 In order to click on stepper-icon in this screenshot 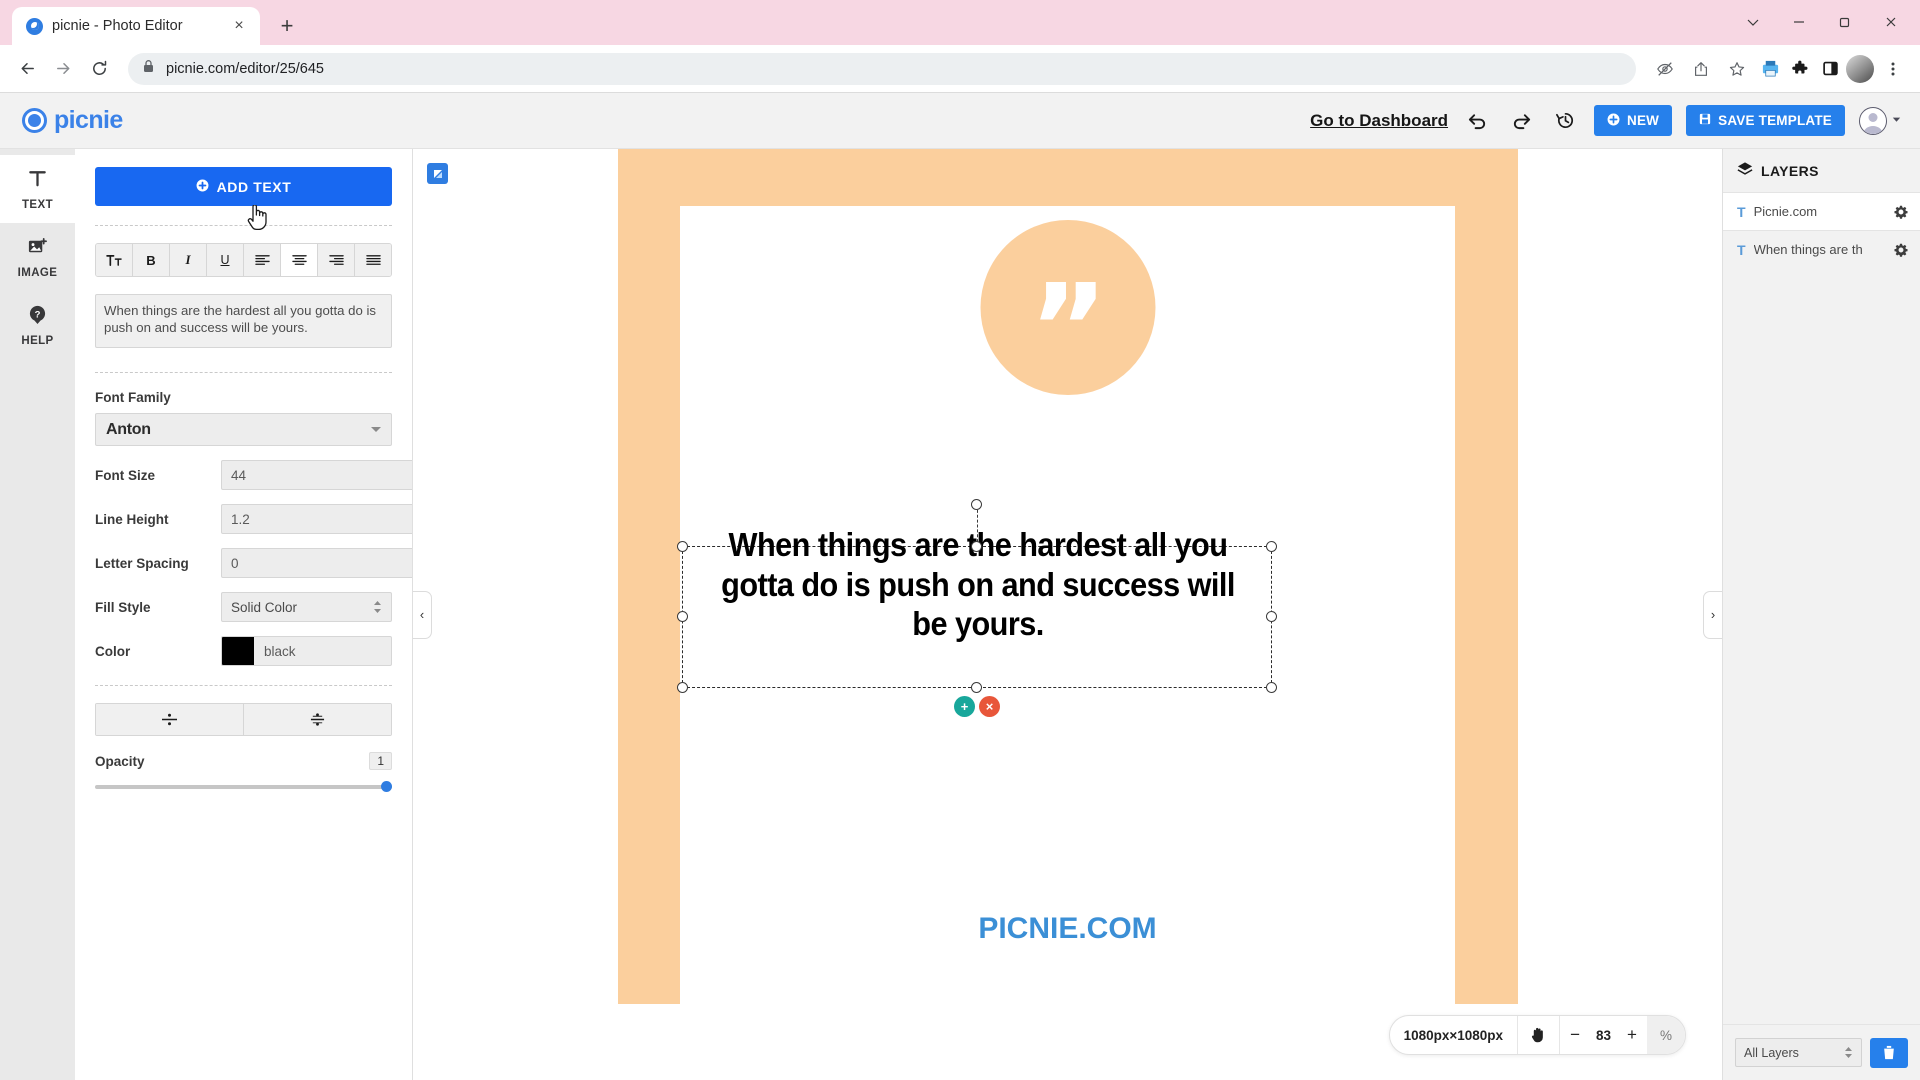, I will do `click(377, 607)`.